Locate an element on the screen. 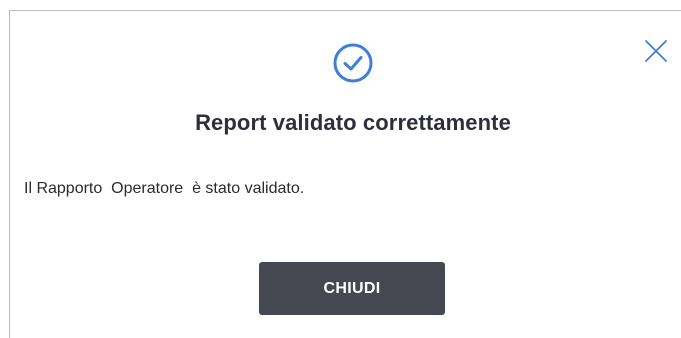  dialog-title: Report validato correttamente is located at coordinates (353, 122).